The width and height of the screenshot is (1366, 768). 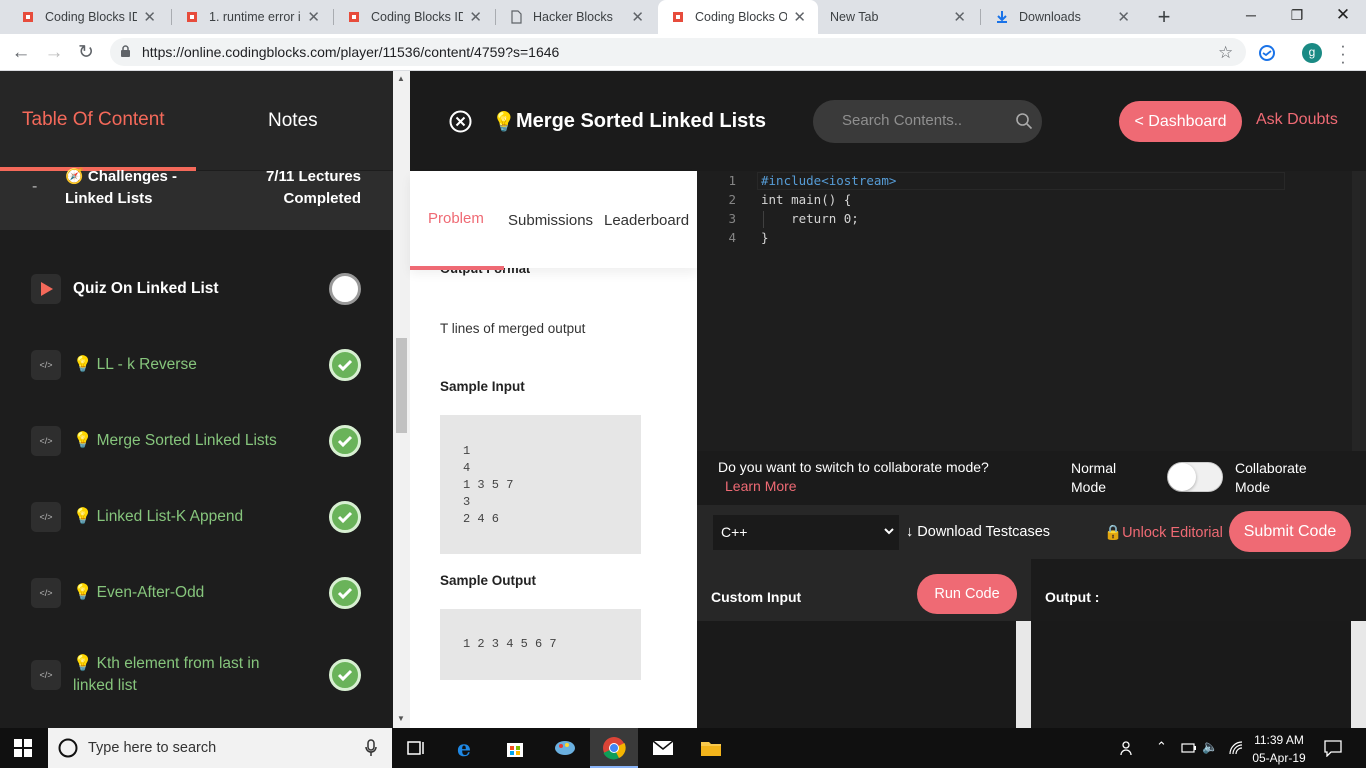 I want to click on browser-tab-active: Coding Blocks Onl ✕, so click(x=738, y=17).